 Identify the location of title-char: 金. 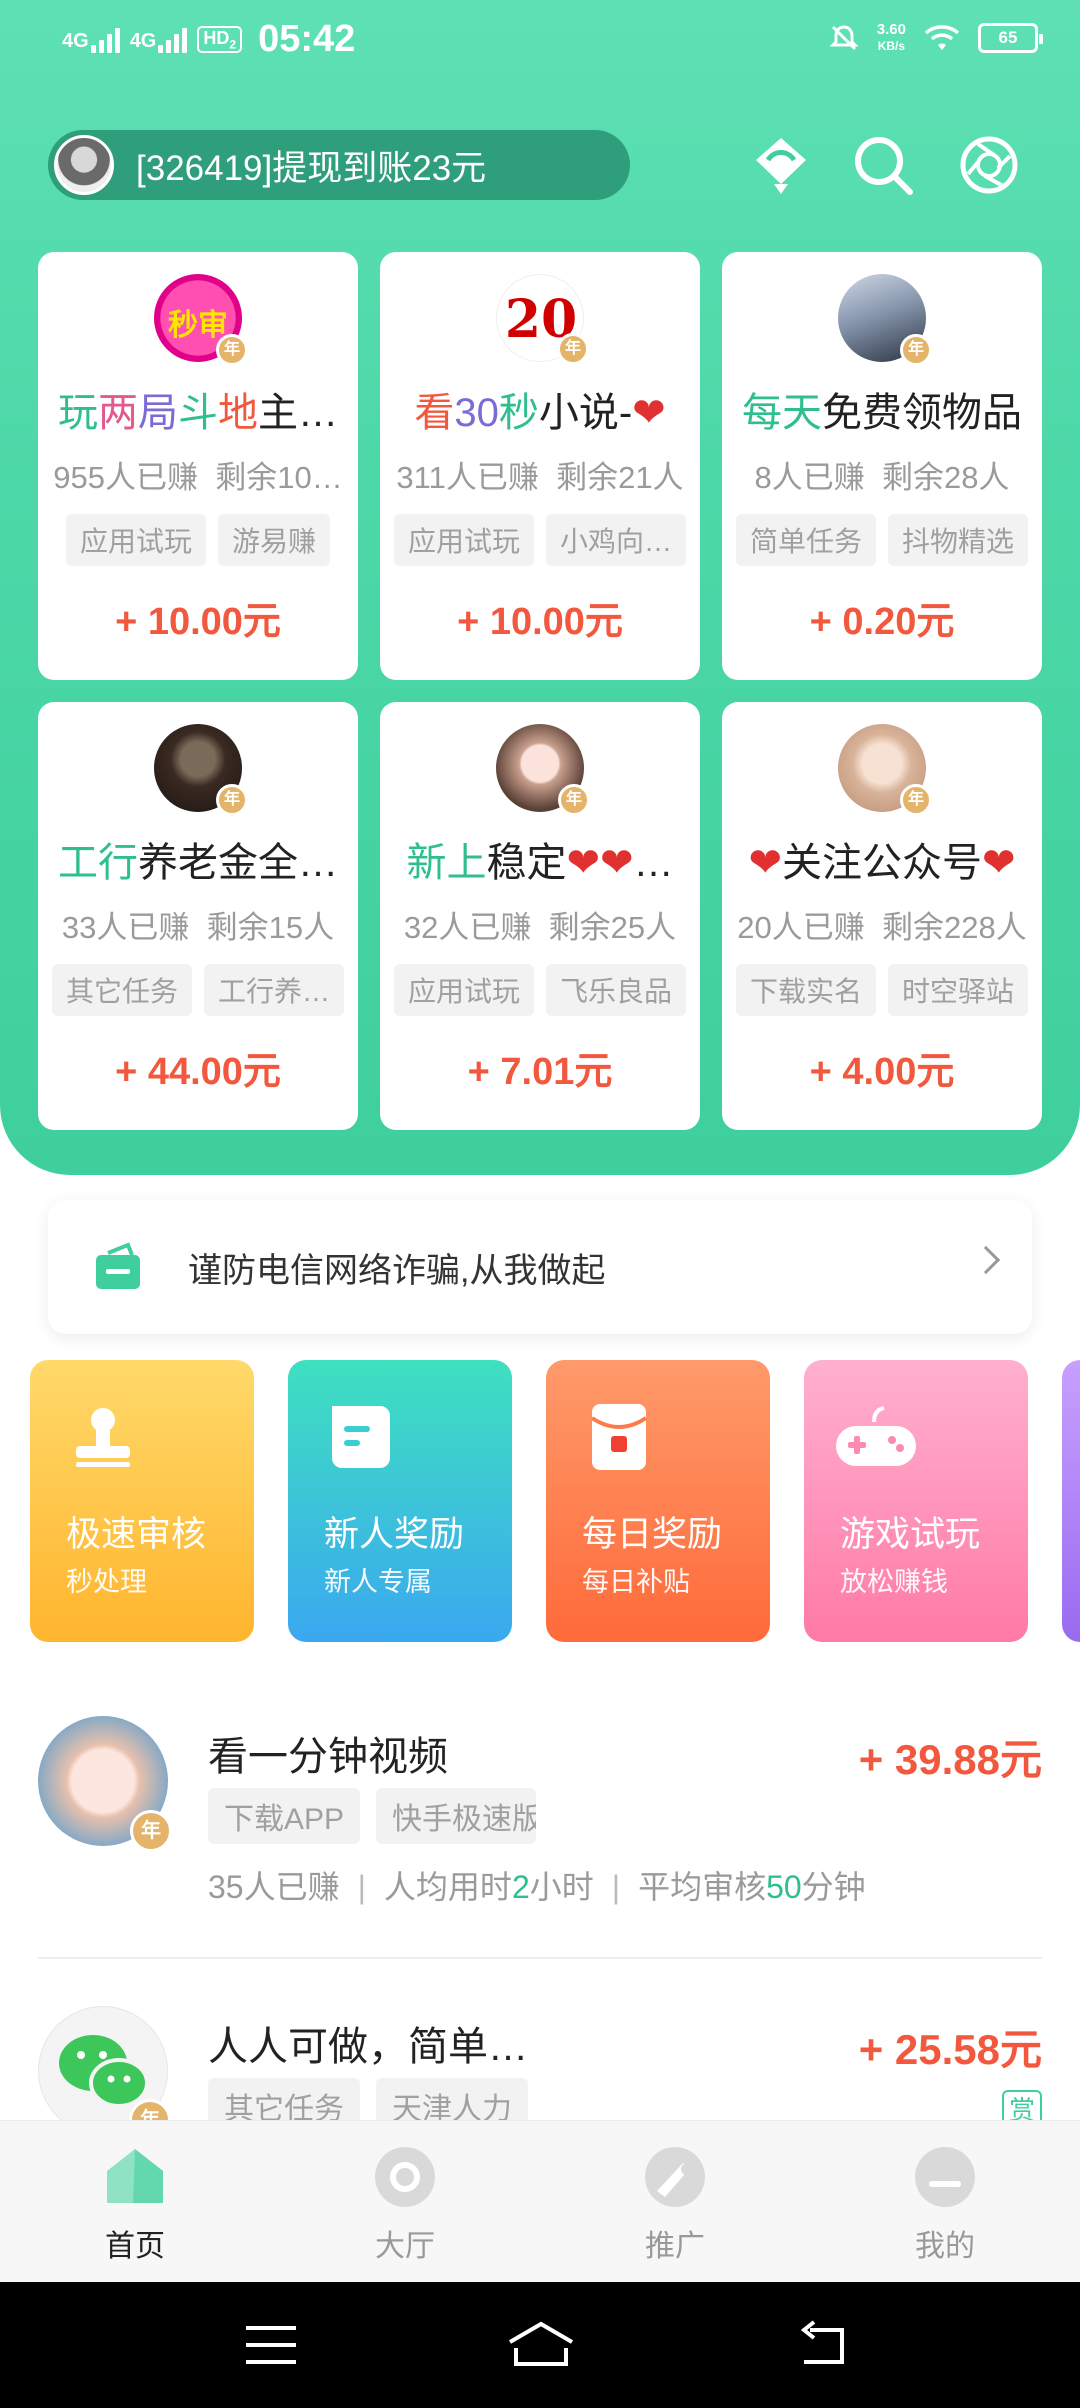
(238, 863).